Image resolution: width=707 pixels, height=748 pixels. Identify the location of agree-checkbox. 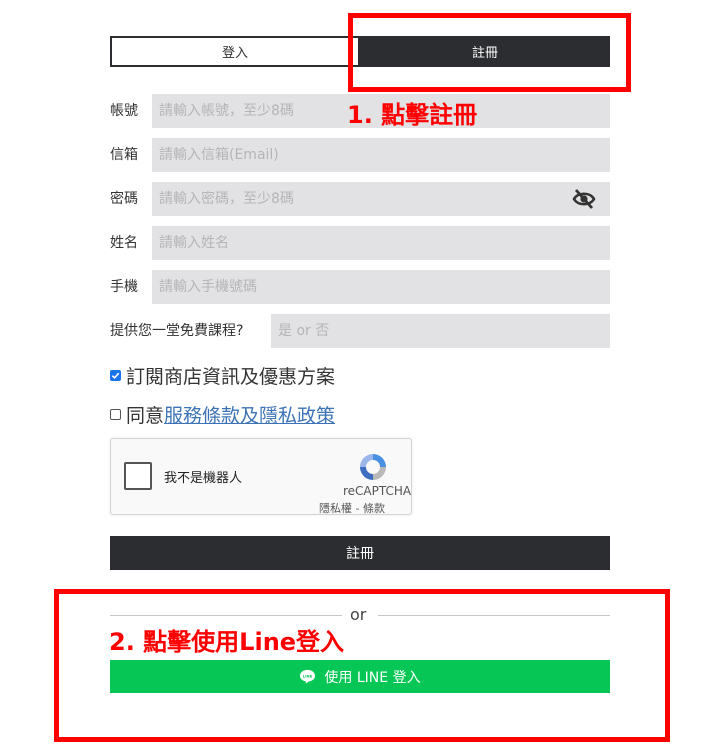
(115, 414).